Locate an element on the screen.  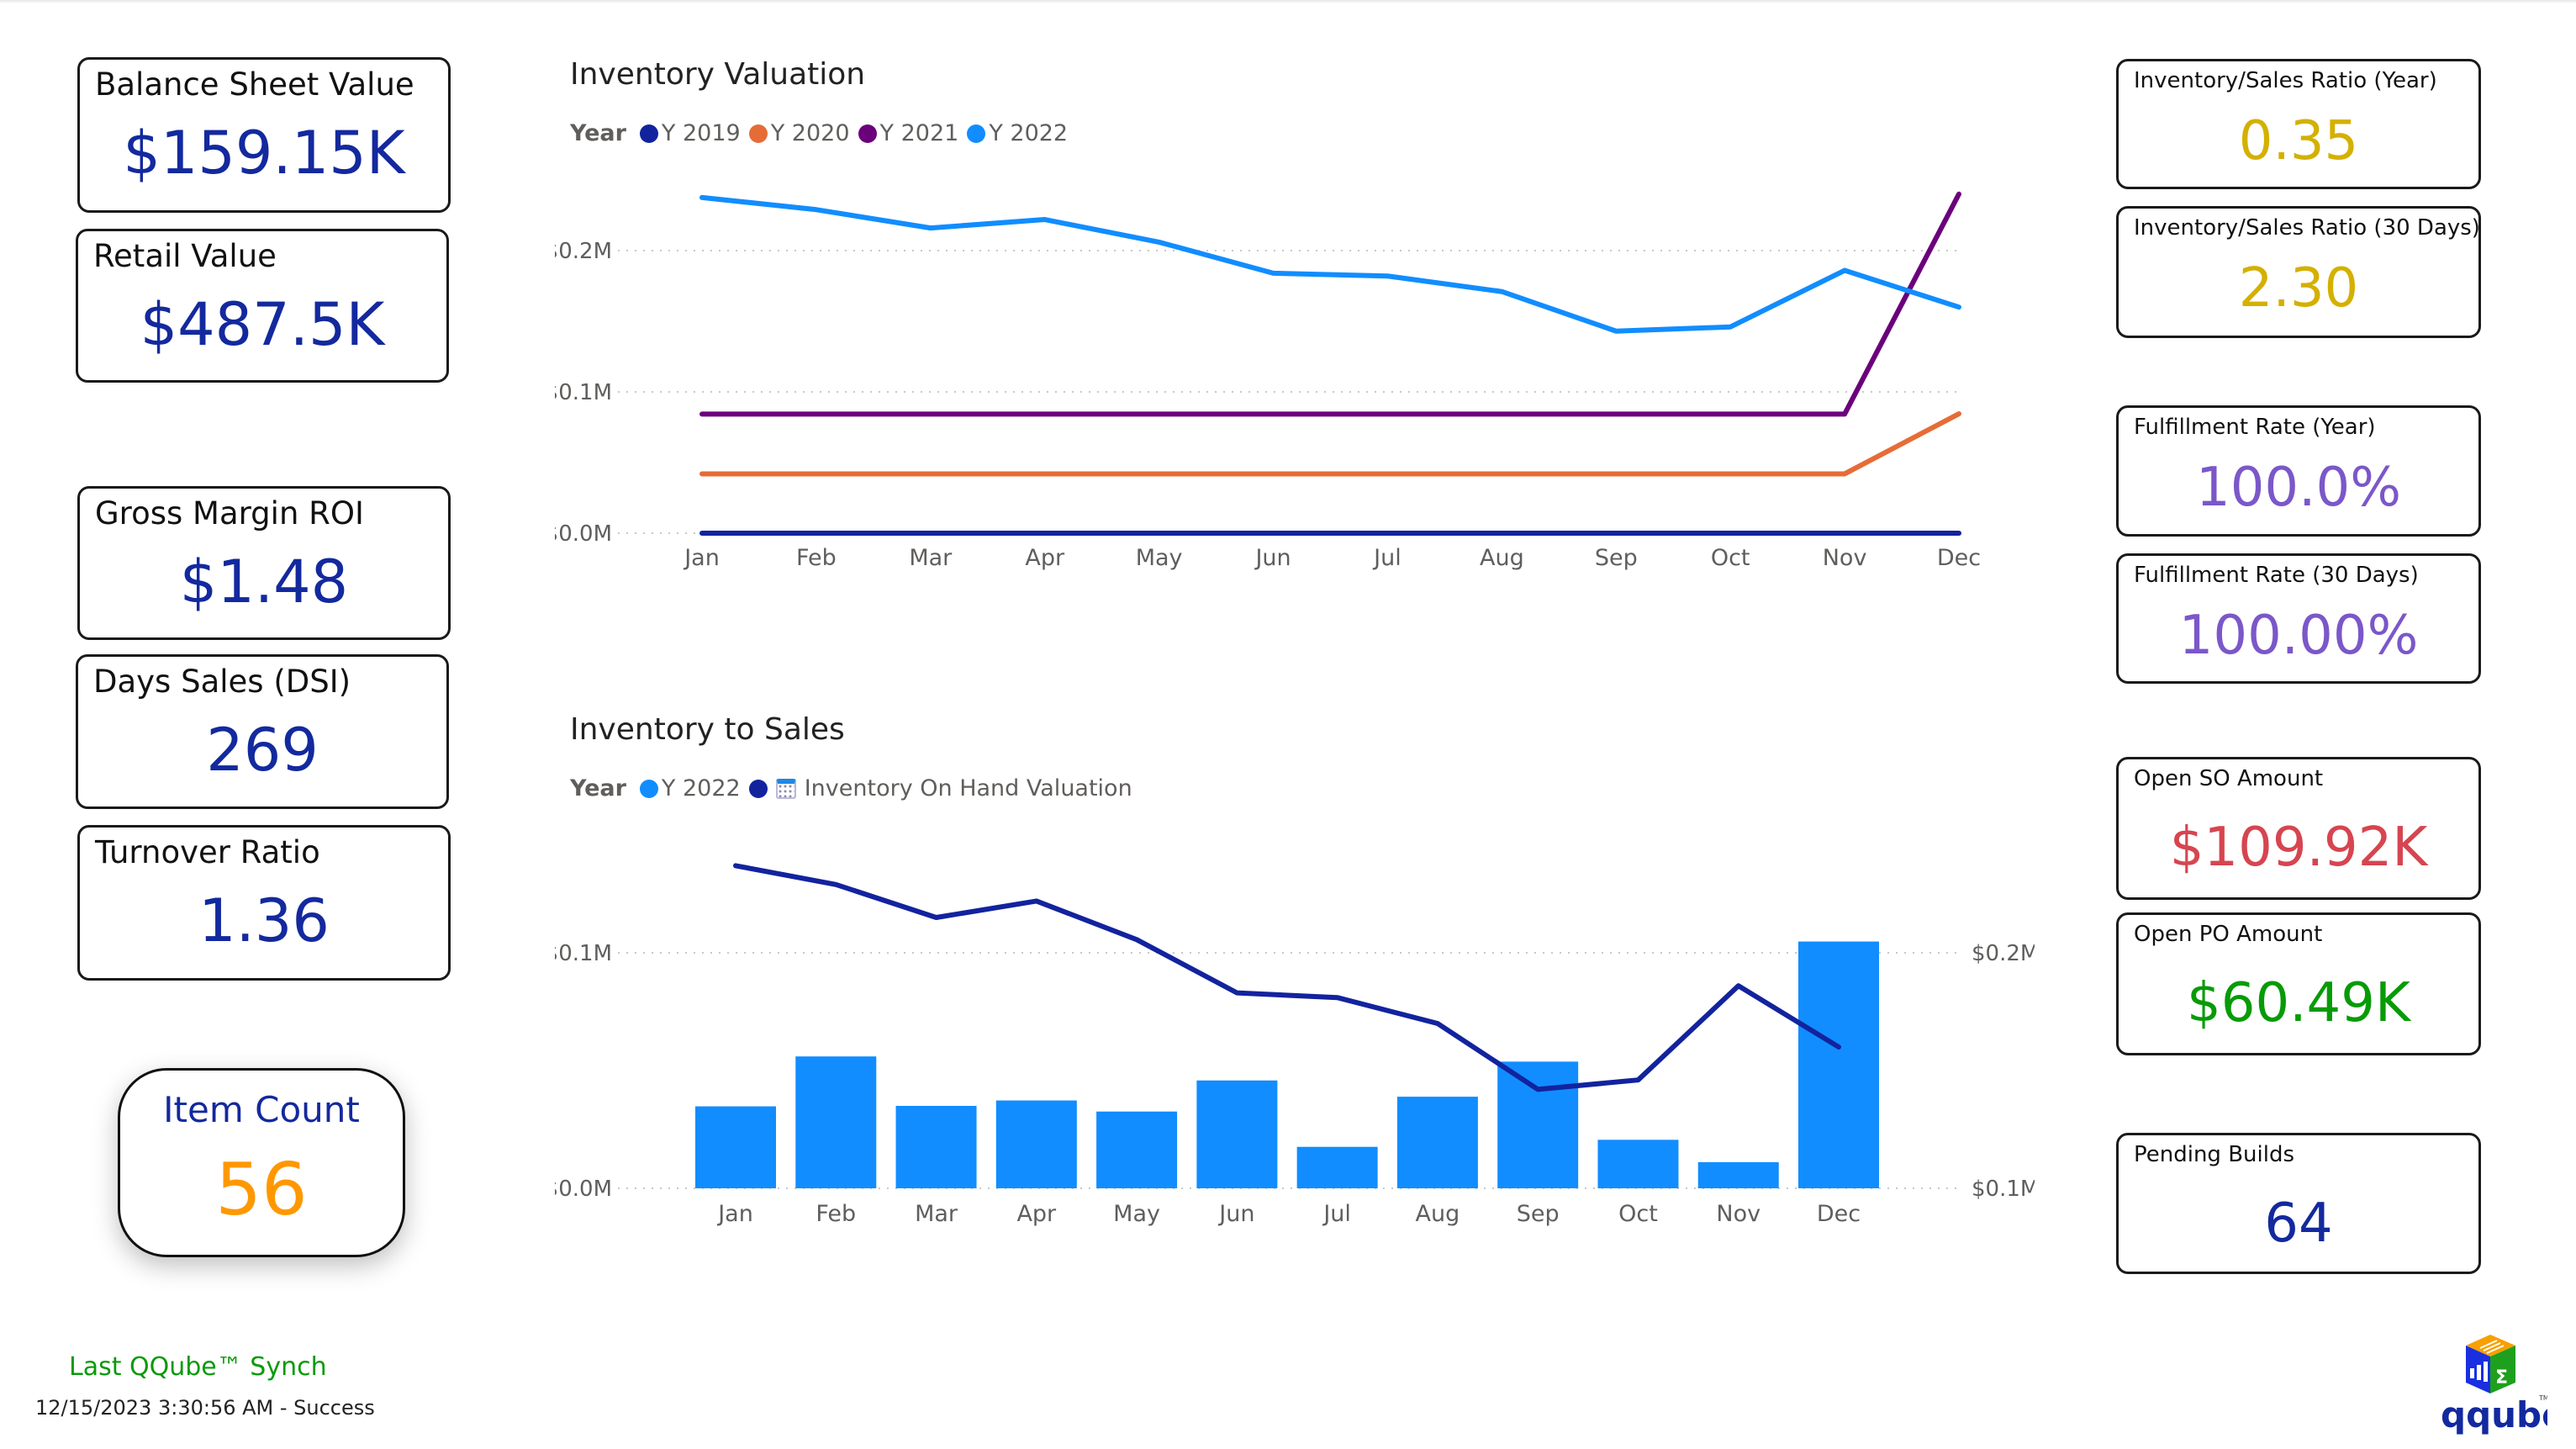
card-value: $109.92K is located at coordinates (2299, 848).